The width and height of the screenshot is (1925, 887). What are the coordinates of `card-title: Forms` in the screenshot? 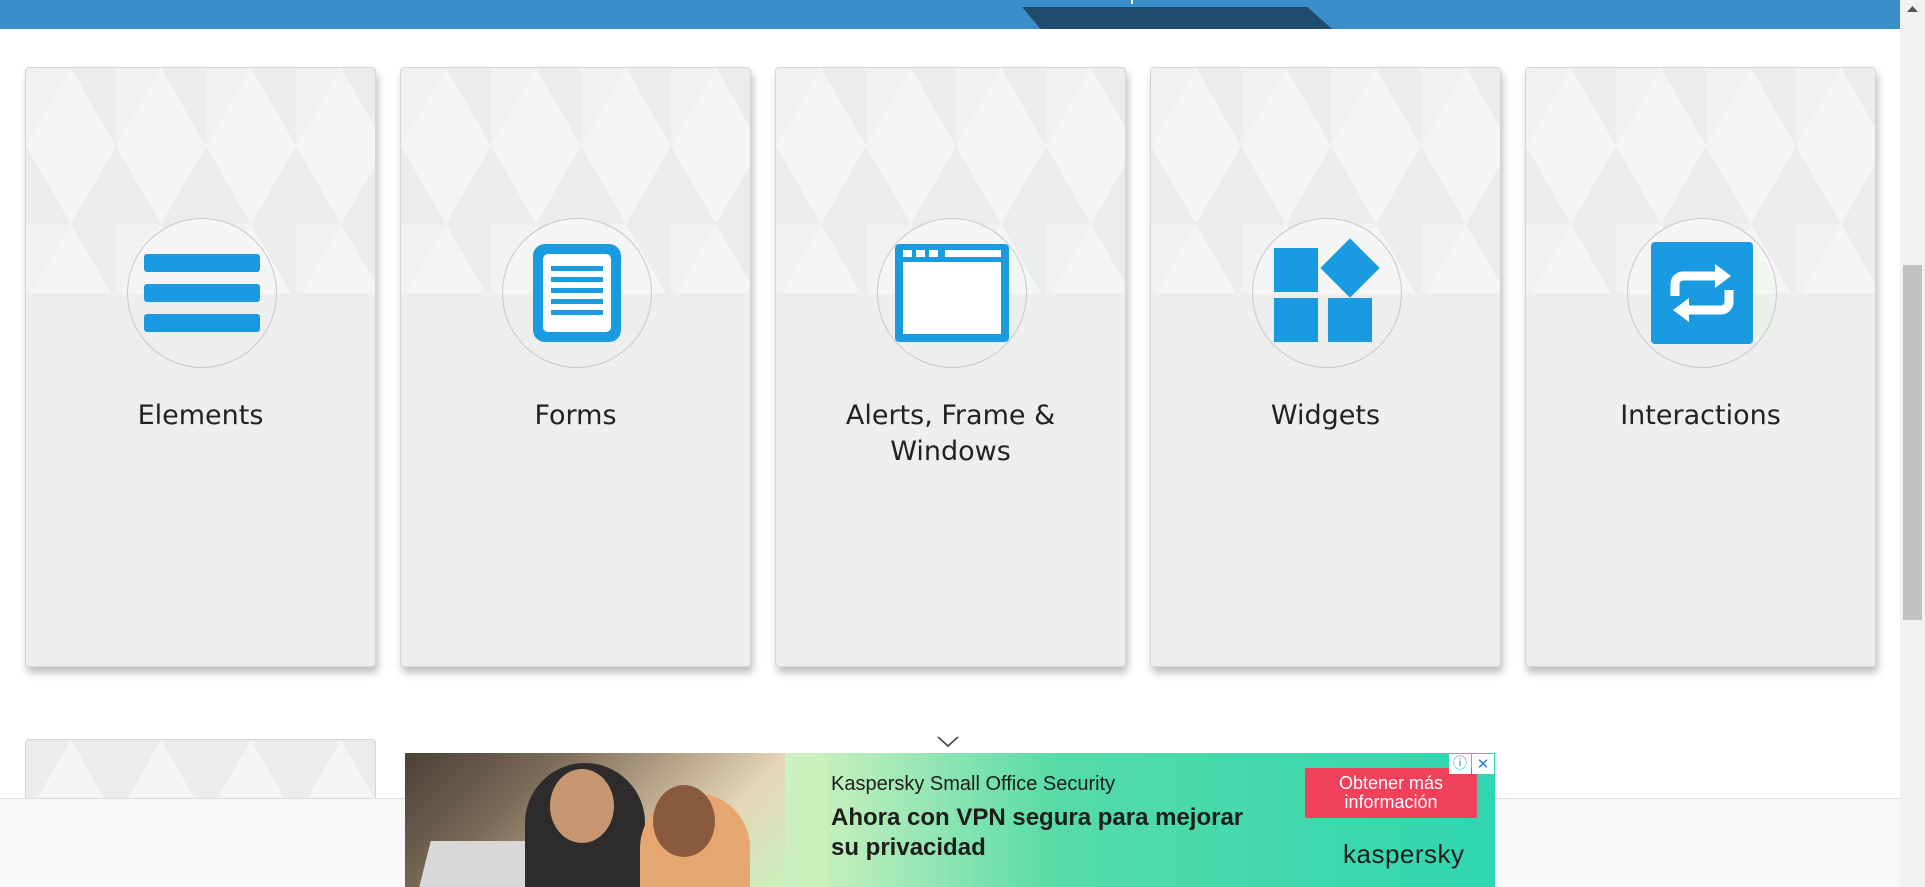 It's located at (575, 415).